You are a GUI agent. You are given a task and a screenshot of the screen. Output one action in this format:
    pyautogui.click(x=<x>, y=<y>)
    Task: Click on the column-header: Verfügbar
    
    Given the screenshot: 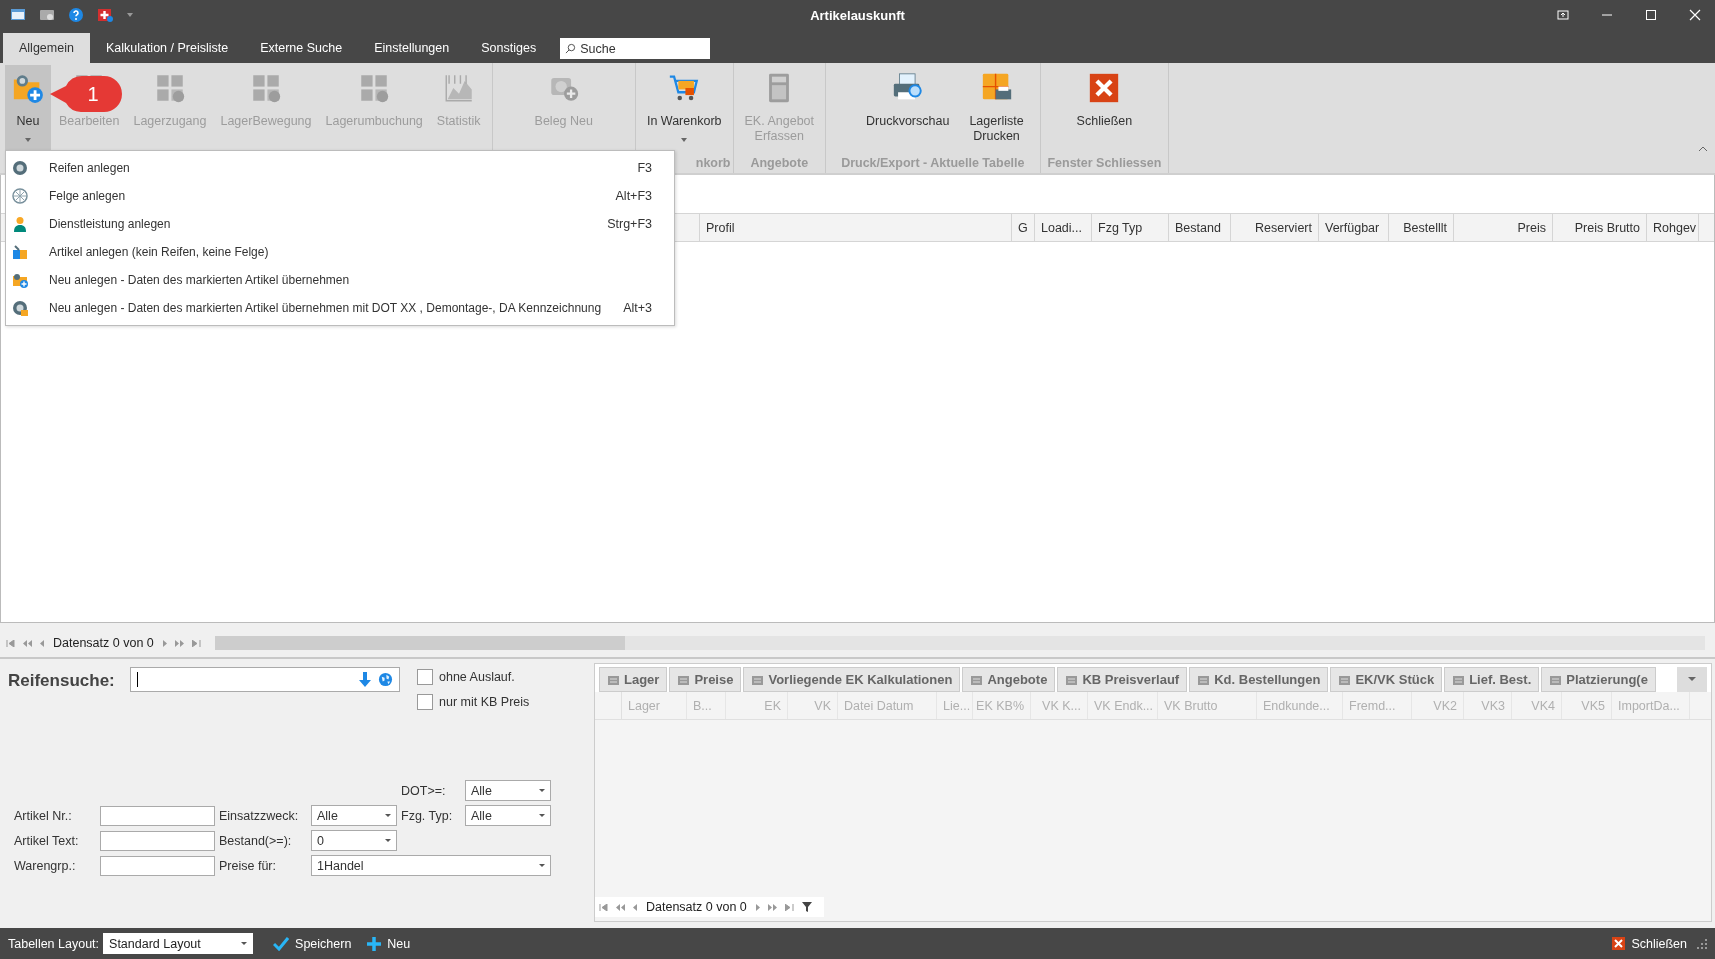 What is the action you would take?
    pyautogui.click(x=1352, y=227)
    